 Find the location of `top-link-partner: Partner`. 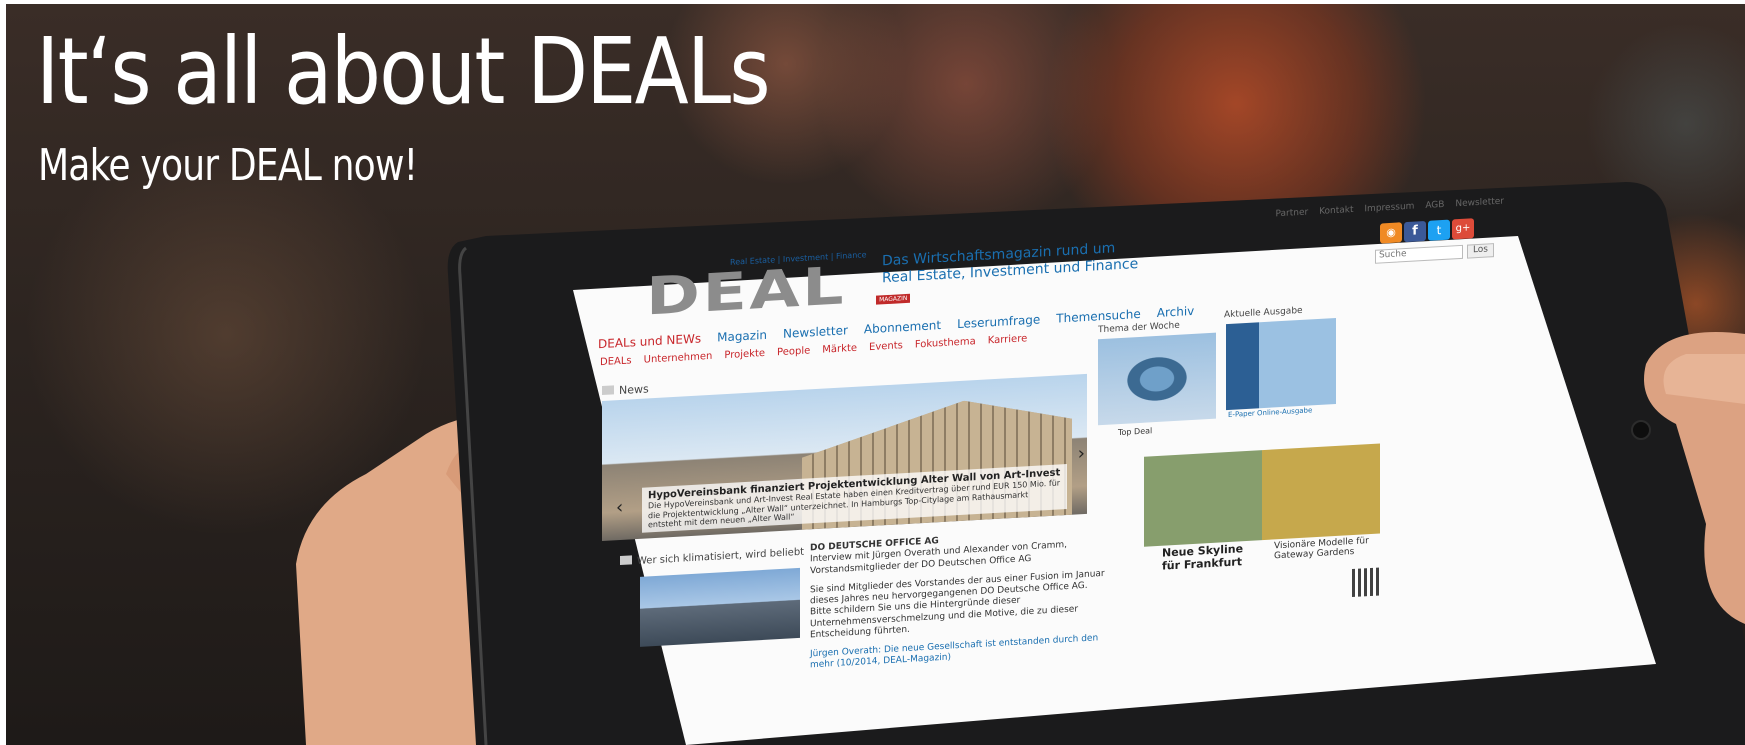

top-link-partner: Partner is located at coordinates (1291, 214).